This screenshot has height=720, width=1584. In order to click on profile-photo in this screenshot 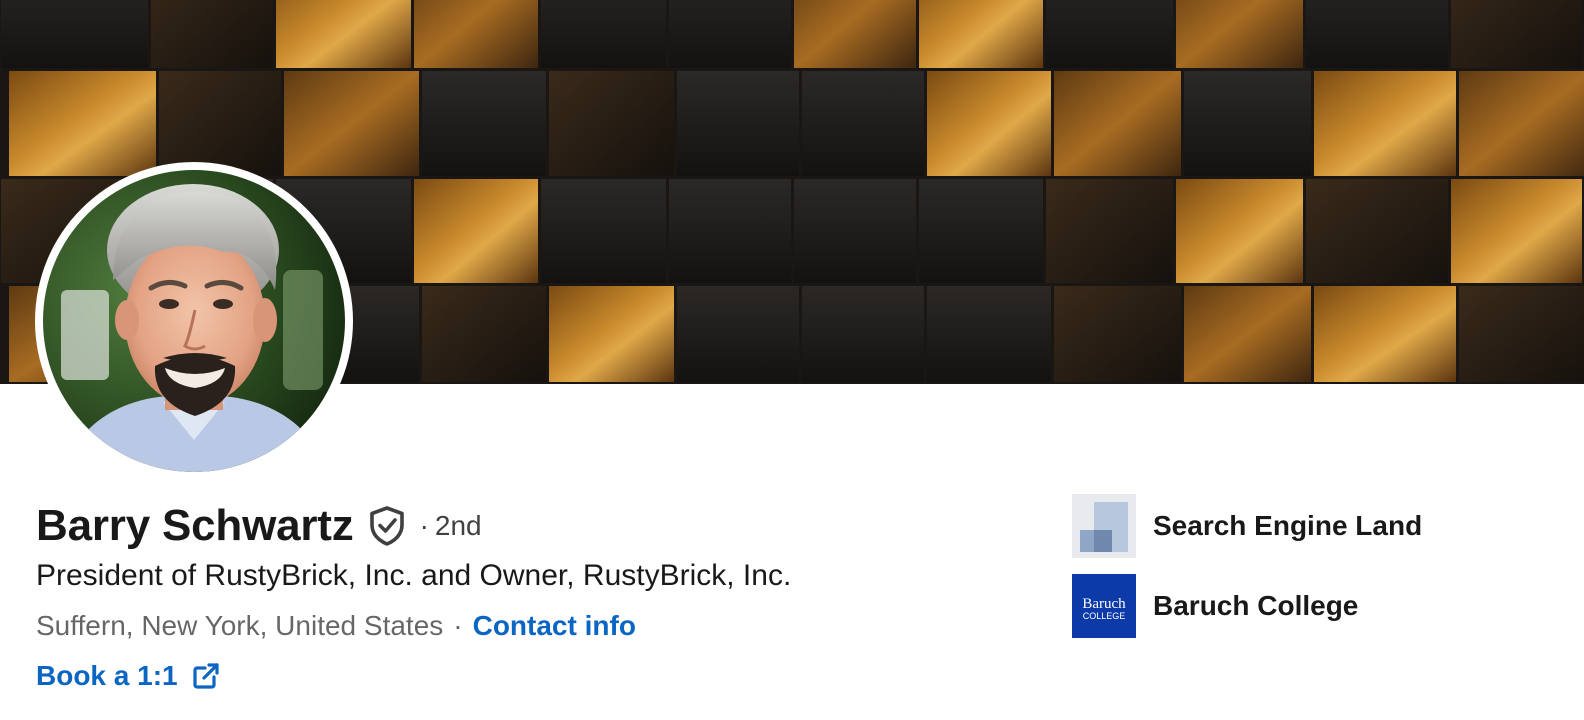, I will do `click(194, 321)`.